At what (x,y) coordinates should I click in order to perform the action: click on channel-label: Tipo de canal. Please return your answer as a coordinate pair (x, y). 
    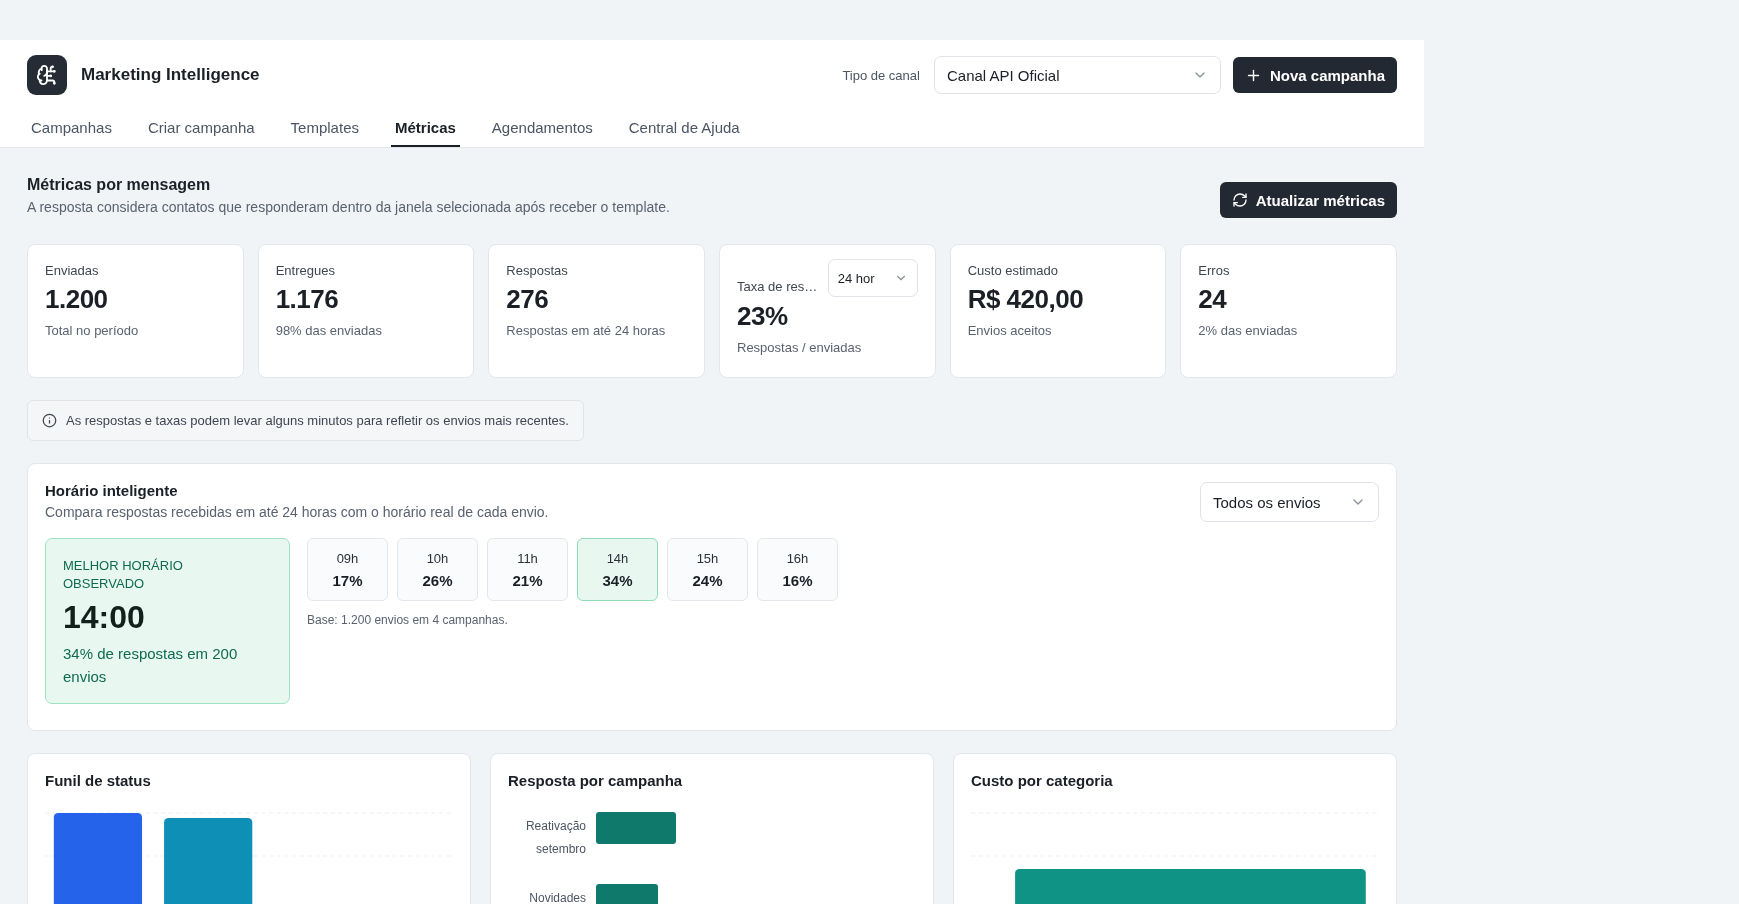
    Looking at the image, I should click on (881, 75).